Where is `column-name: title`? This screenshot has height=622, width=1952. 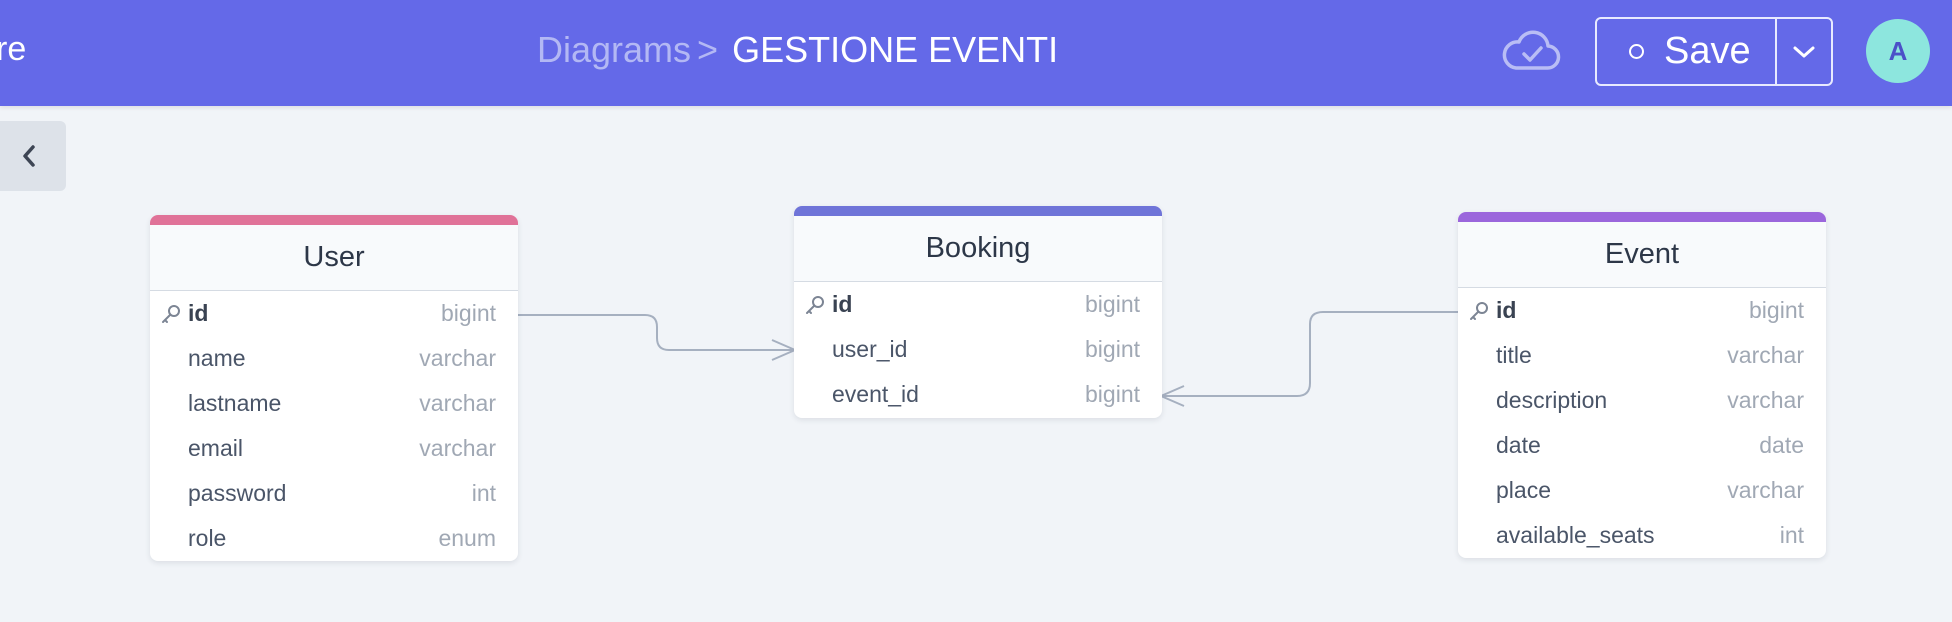
column-name: title is located at coordinates (1514, 355).